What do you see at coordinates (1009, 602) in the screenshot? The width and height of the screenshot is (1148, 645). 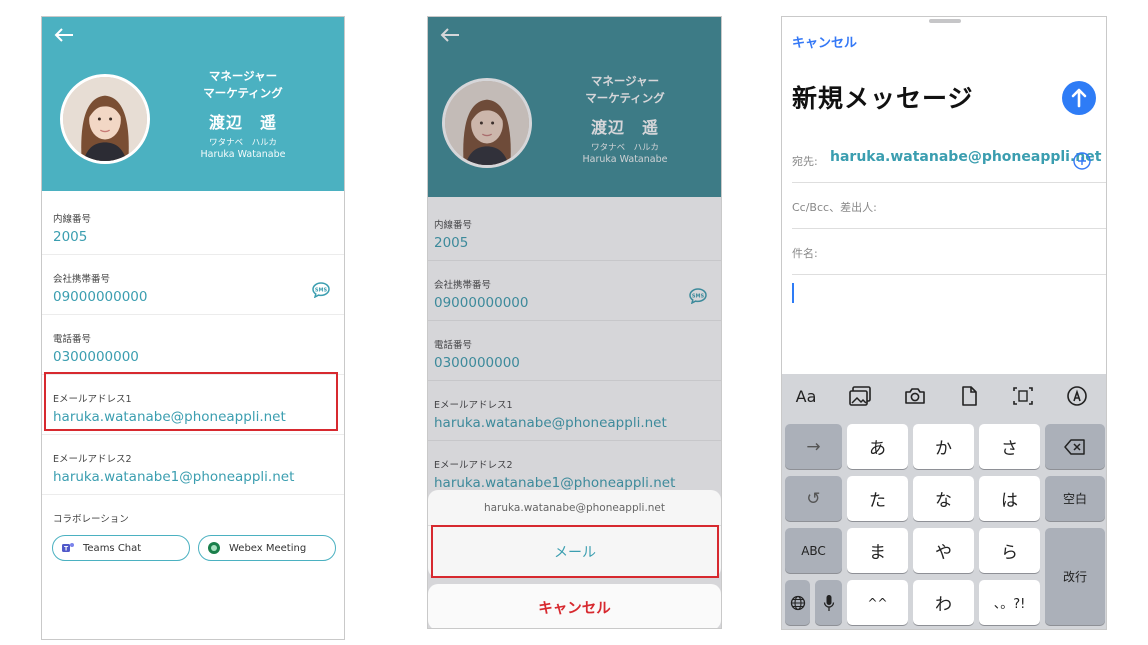 I see `punctuation-key: 、。?!` at bounding box center [1009, 602].